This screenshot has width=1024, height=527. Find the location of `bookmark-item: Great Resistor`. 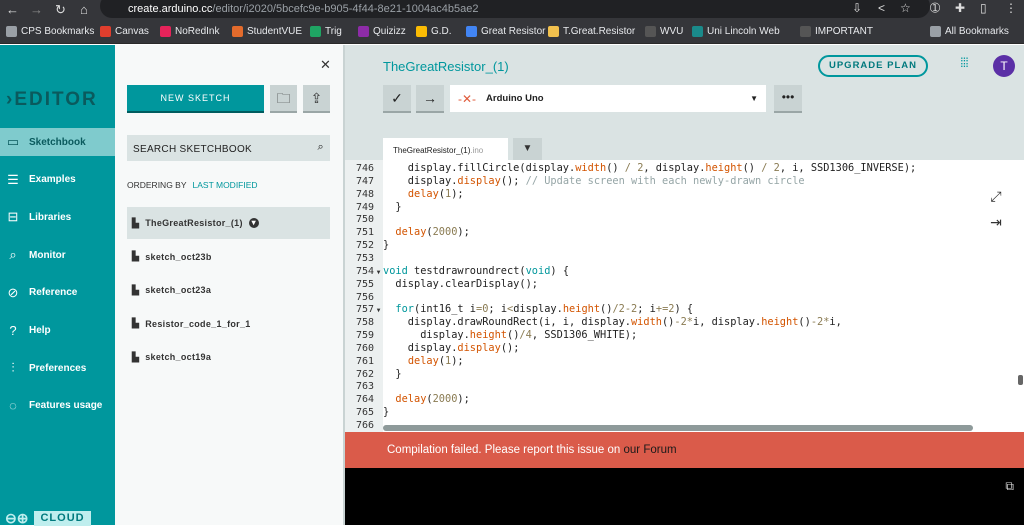

bookmark-item: Great Resistor is located at coordinates (505, 31).